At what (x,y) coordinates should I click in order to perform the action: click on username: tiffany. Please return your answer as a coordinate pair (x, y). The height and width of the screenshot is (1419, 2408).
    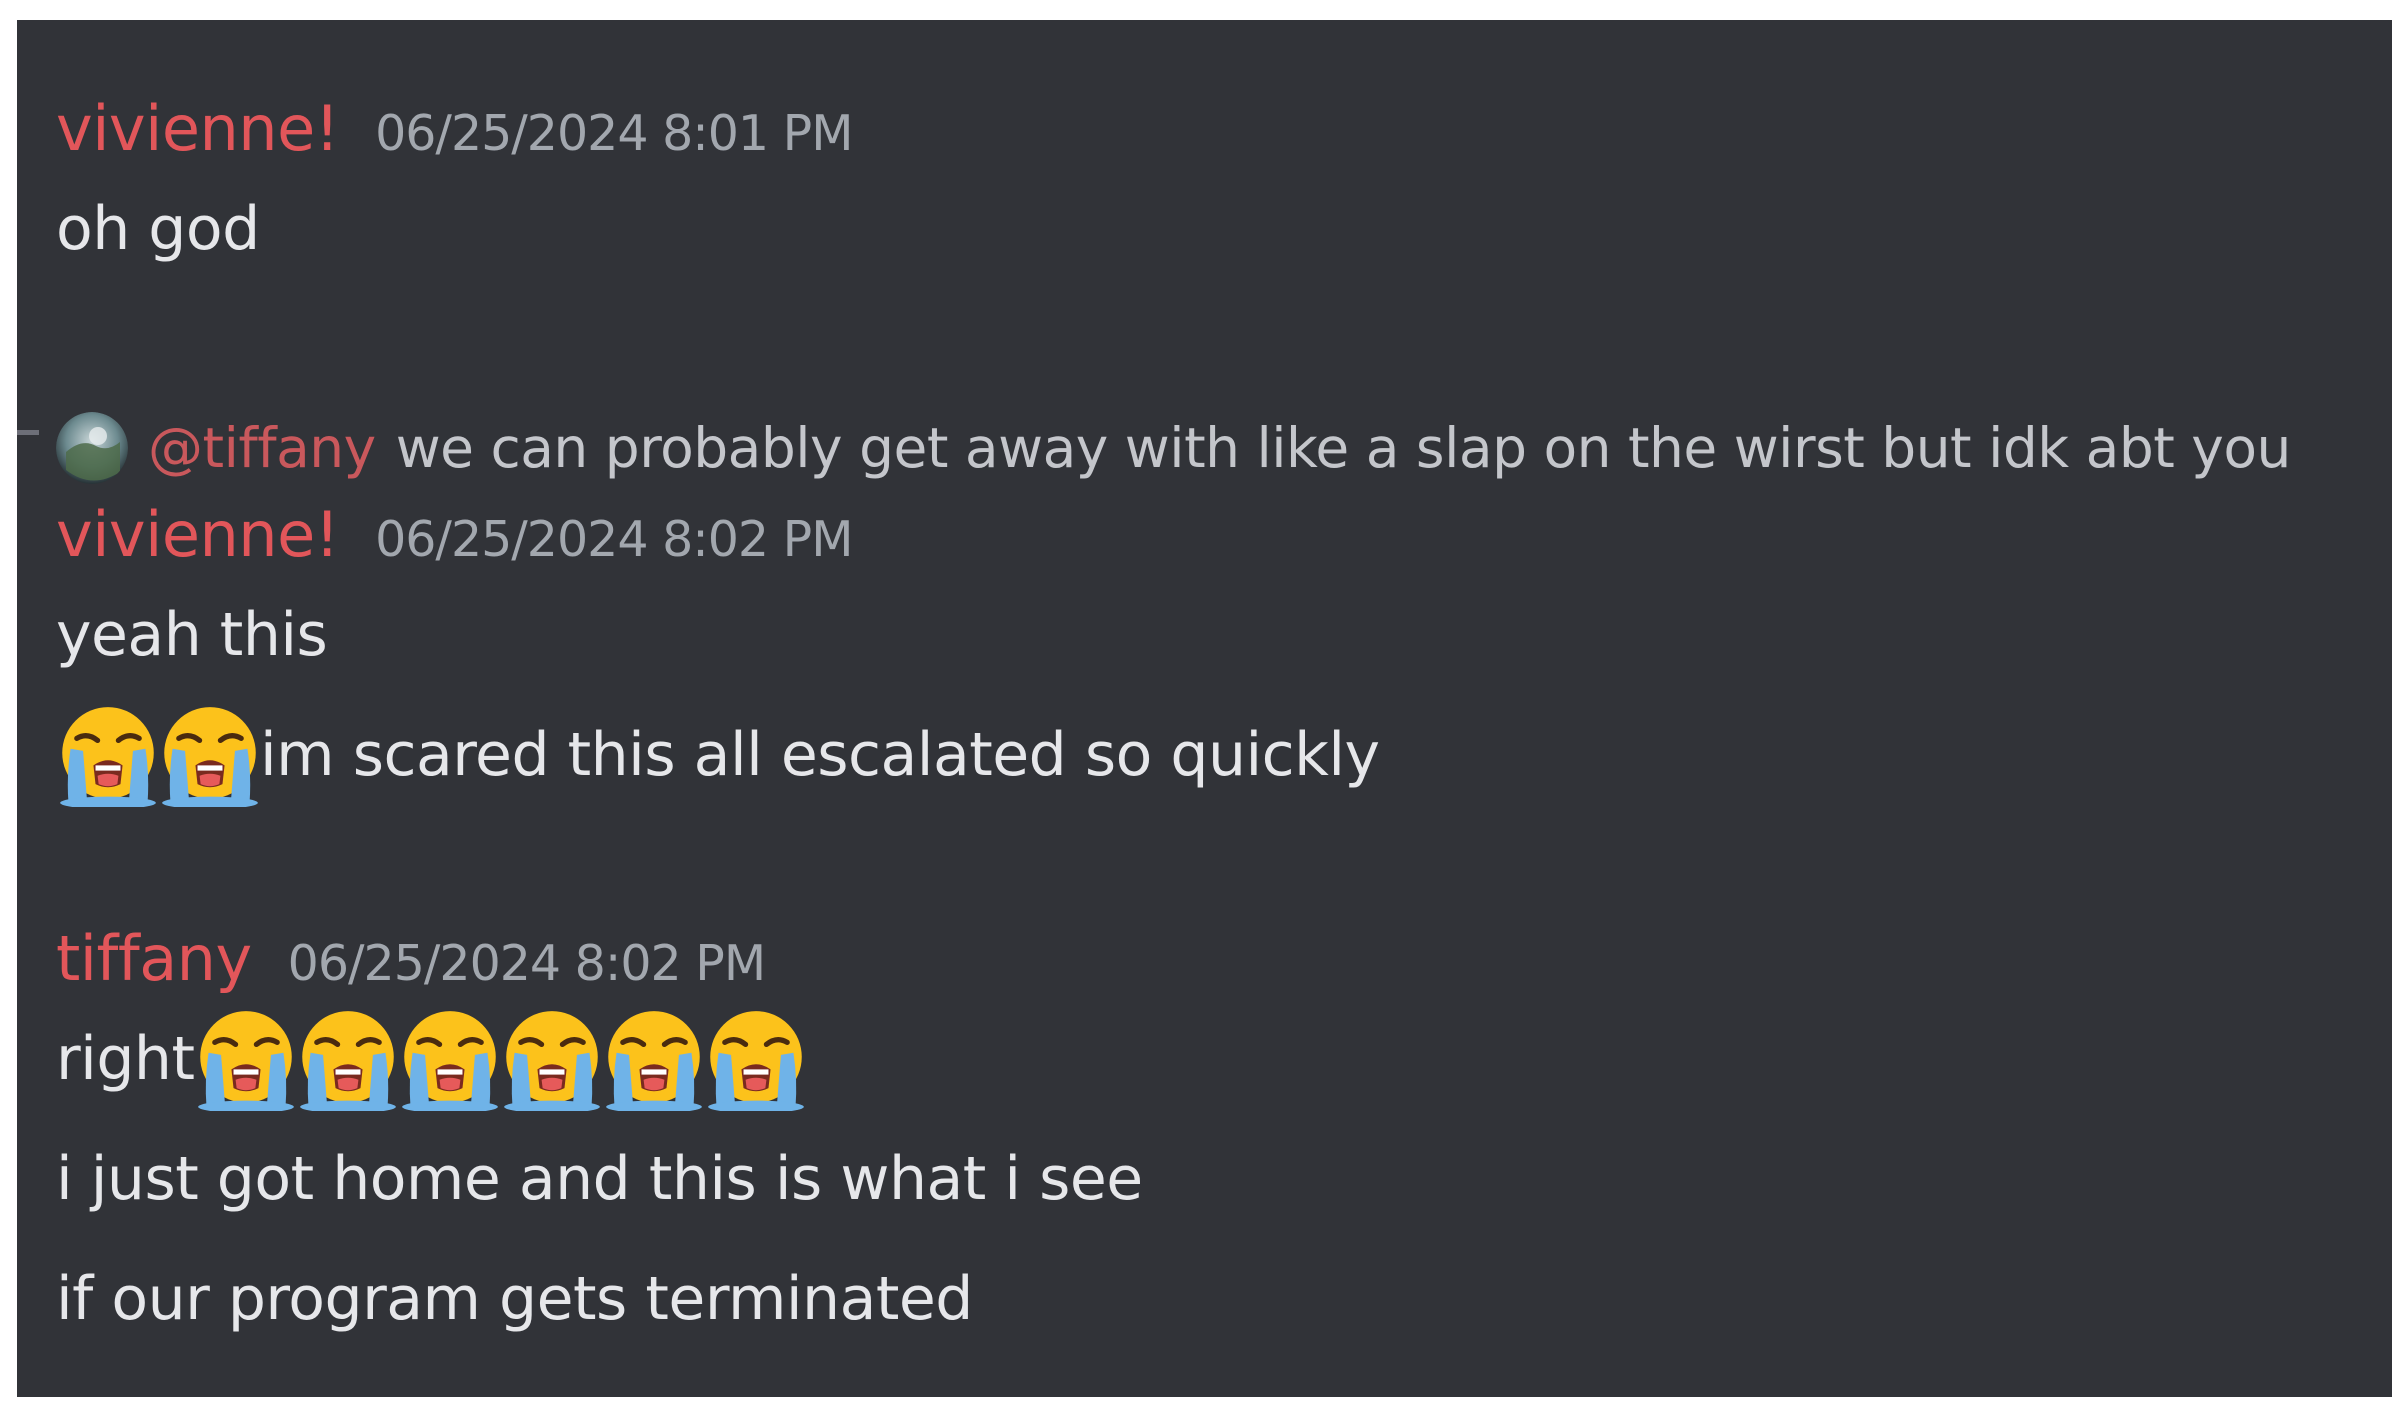
    Looking at the image, I should click on (154, 958).